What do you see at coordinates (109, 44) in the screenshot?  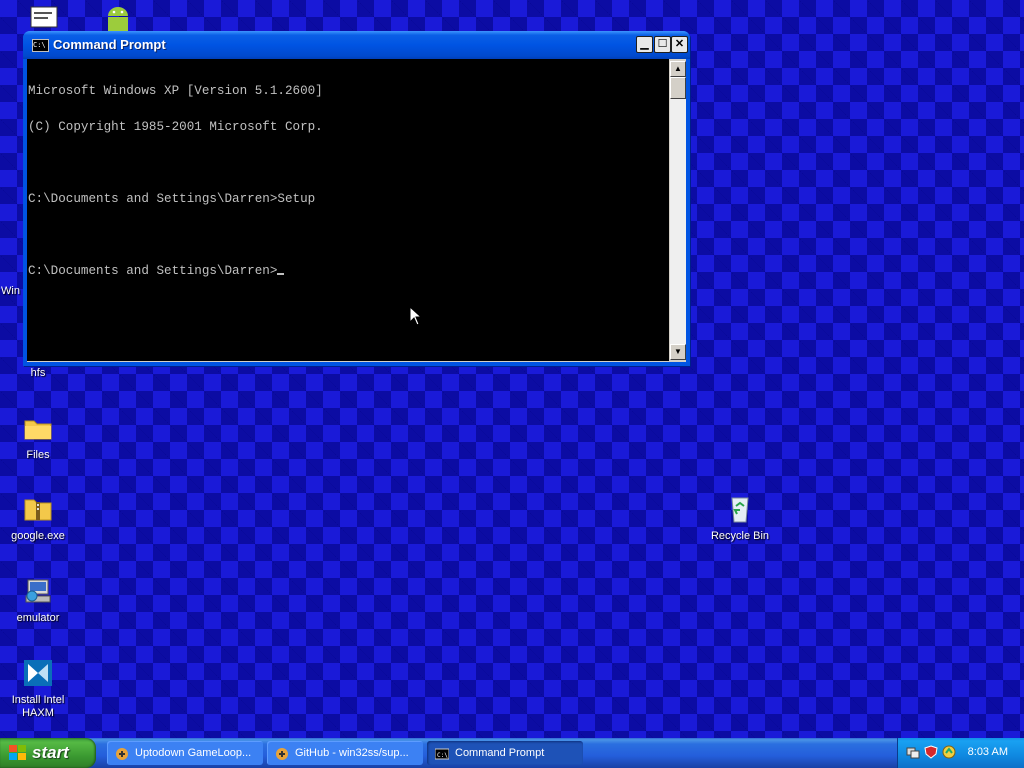 I see `window-title: Command Prompt` at bounding box center [109, 44].